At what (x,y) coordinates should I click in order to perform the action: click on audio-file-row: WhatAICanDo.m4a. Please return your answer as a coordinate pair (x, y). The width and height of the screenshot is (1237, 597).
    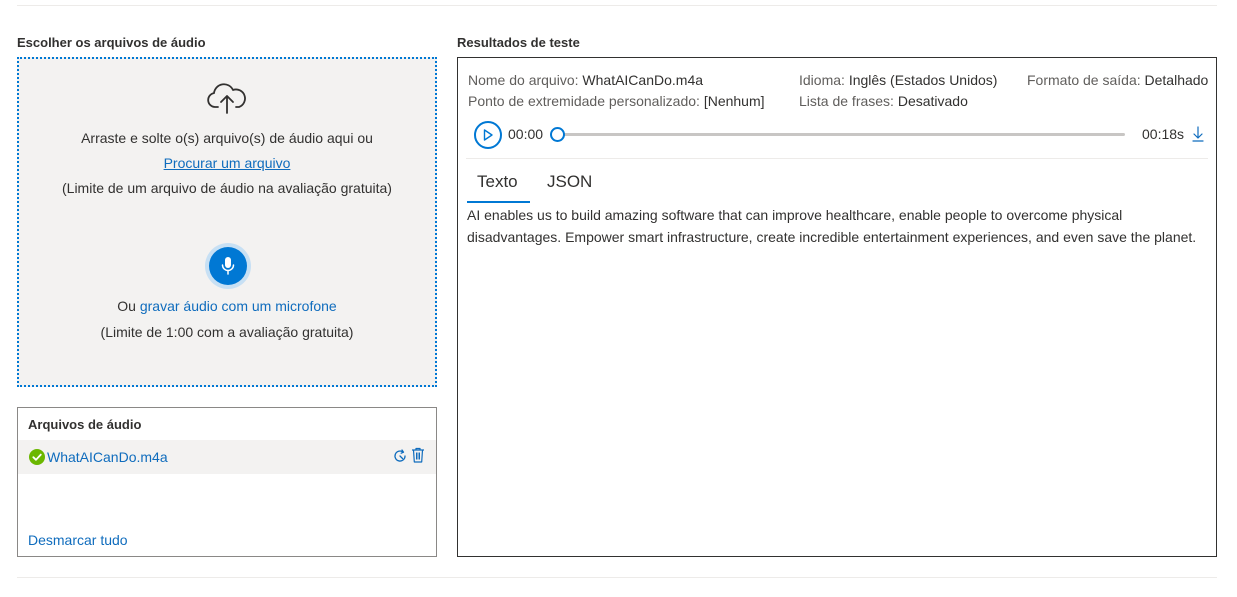
    Looking at the image, I should click on (227, 457).